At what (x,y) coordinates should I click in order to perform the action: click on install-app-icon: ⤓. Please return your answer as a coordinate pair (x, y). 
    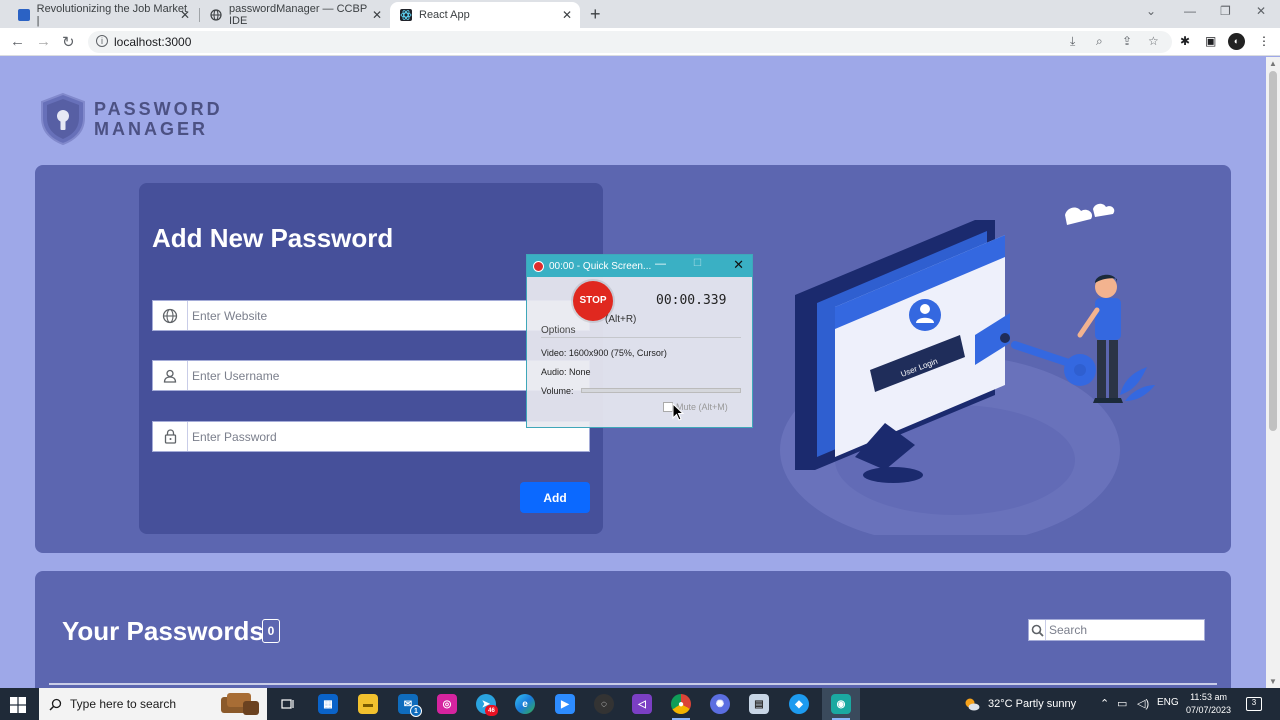
    Looking at the image, I should click on (1072, 41).